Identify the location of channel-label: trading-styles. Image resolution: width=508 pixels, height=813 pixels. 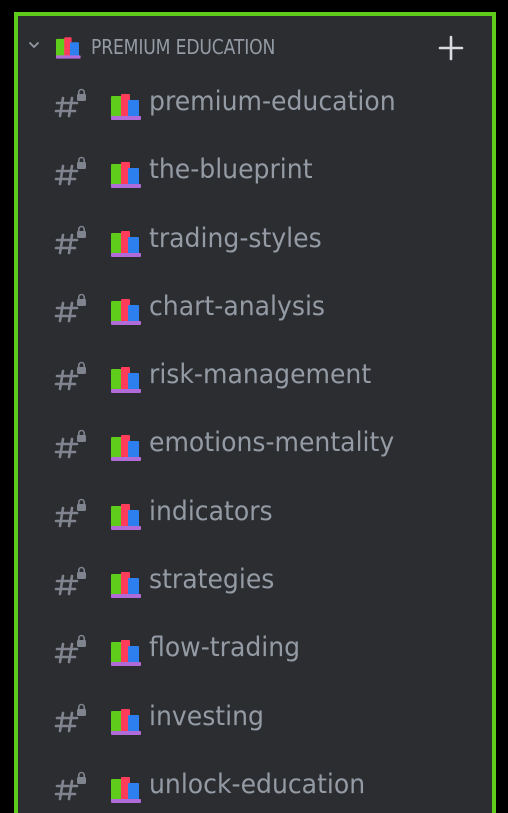
(235, 238).